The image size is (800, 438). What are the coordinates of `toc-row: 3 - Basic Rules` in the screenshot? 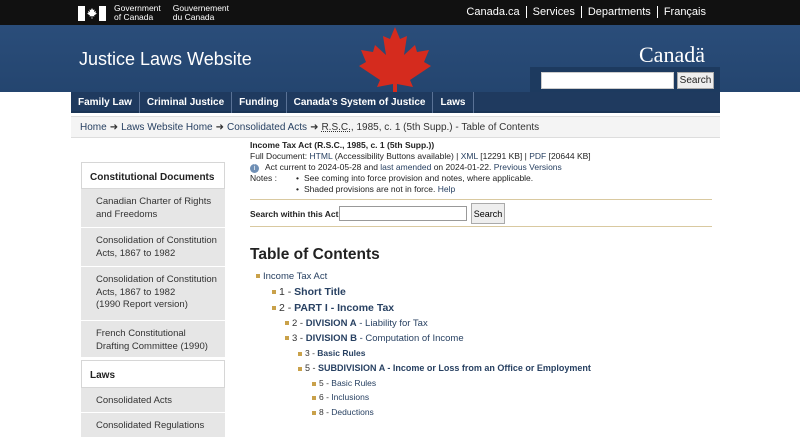 It's located at (331, 353).